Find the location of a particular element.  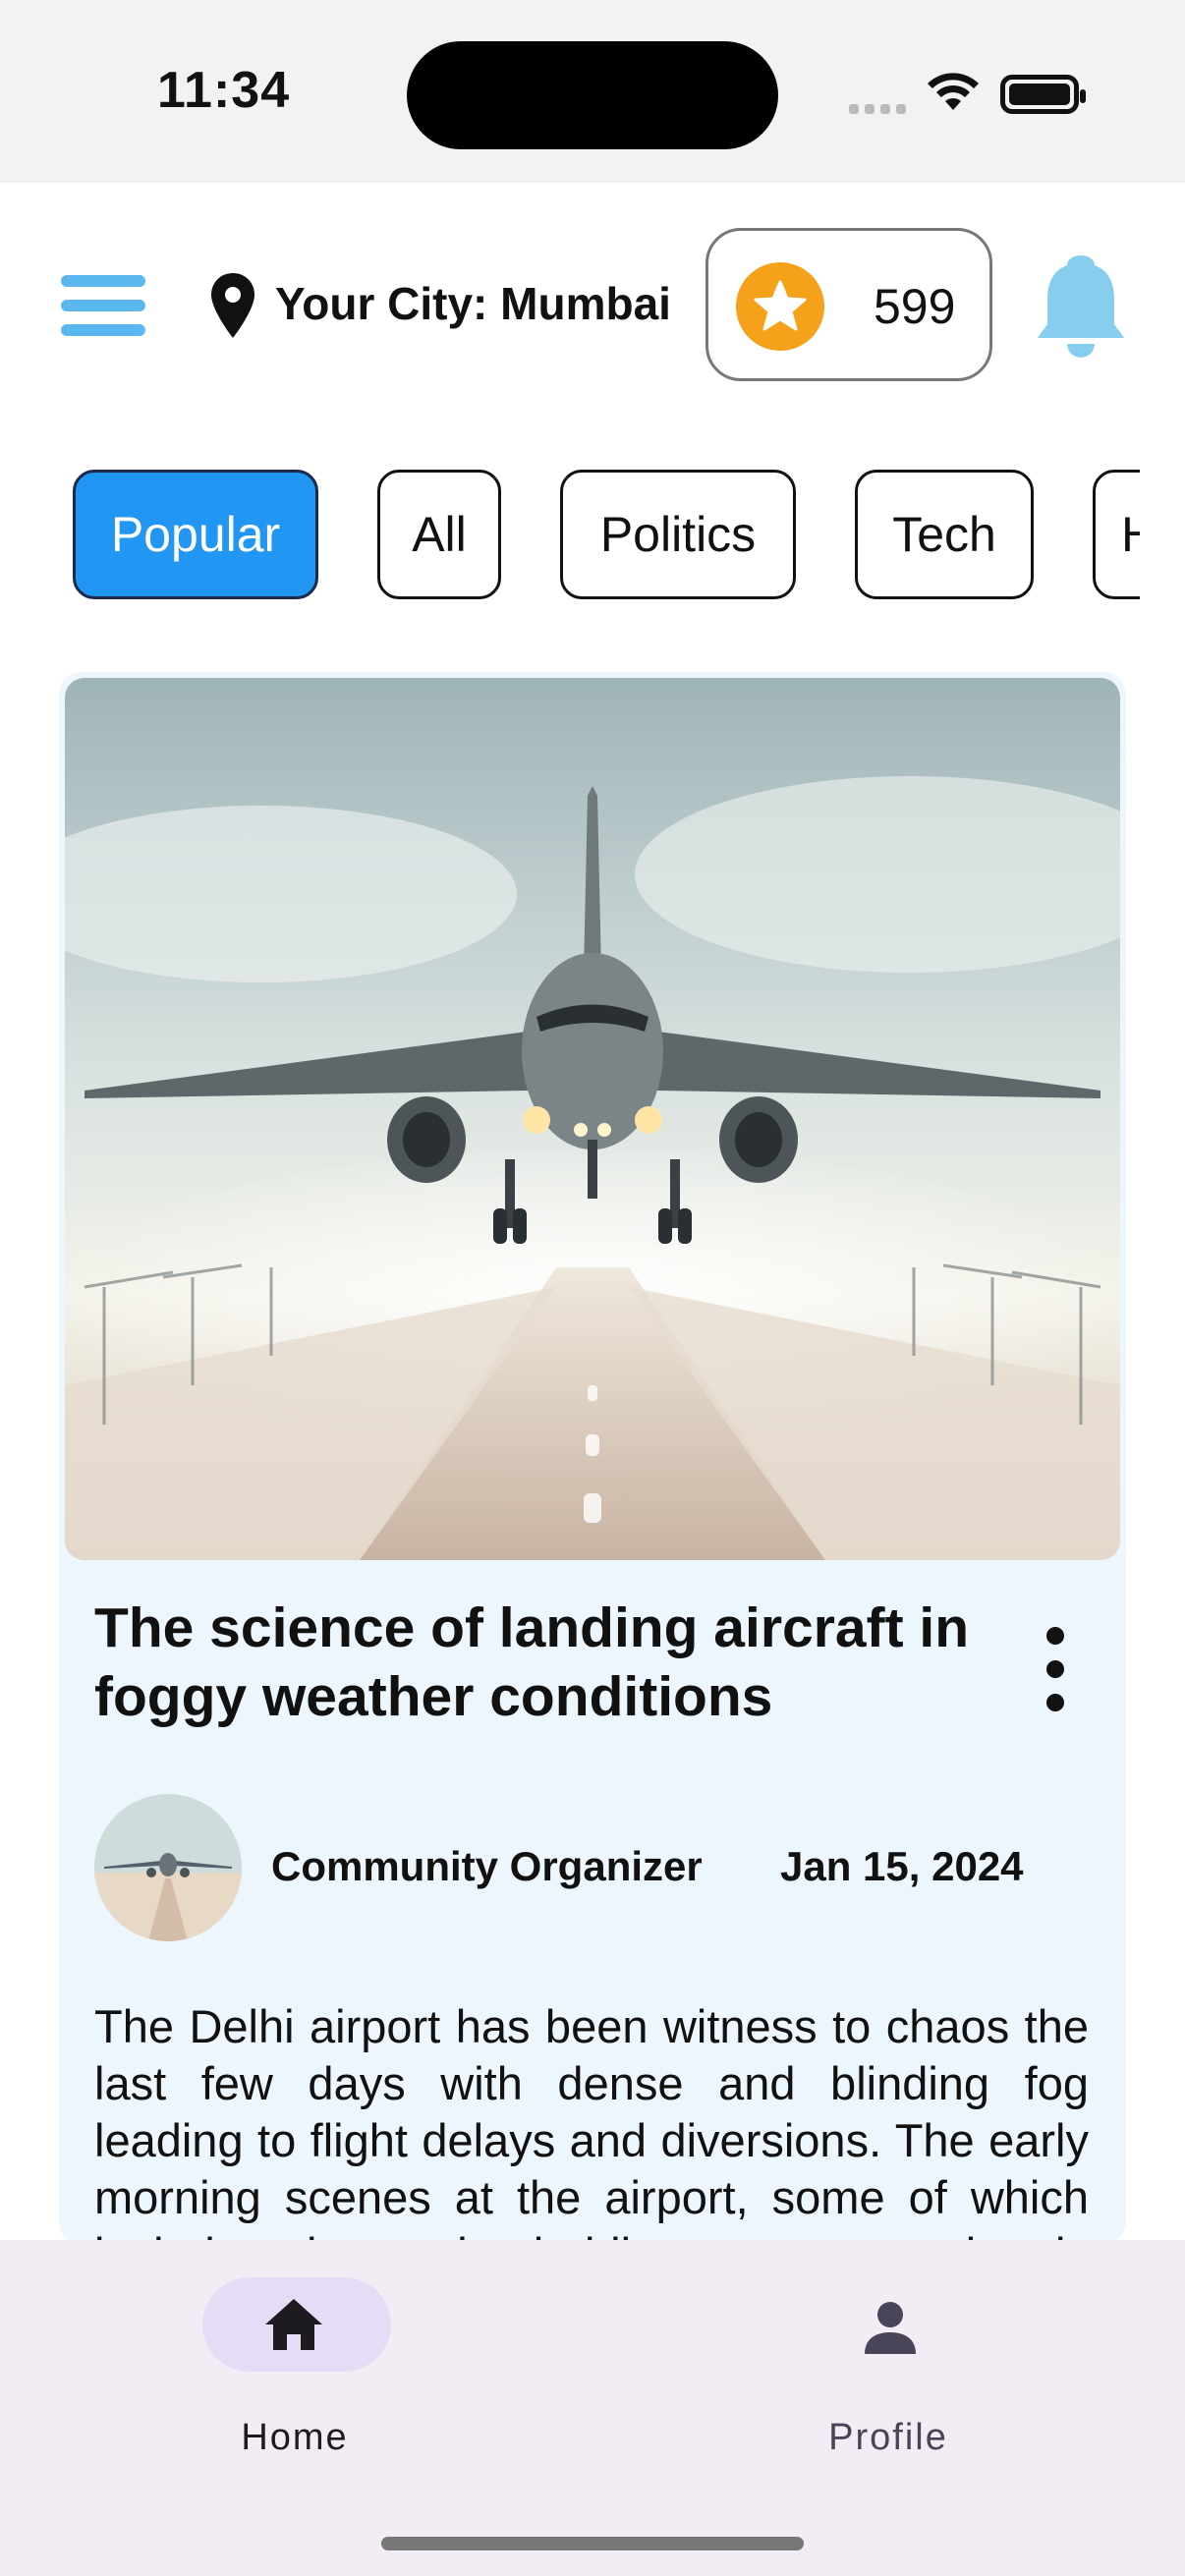

dynamic-island is located at coordinates (592, 95).